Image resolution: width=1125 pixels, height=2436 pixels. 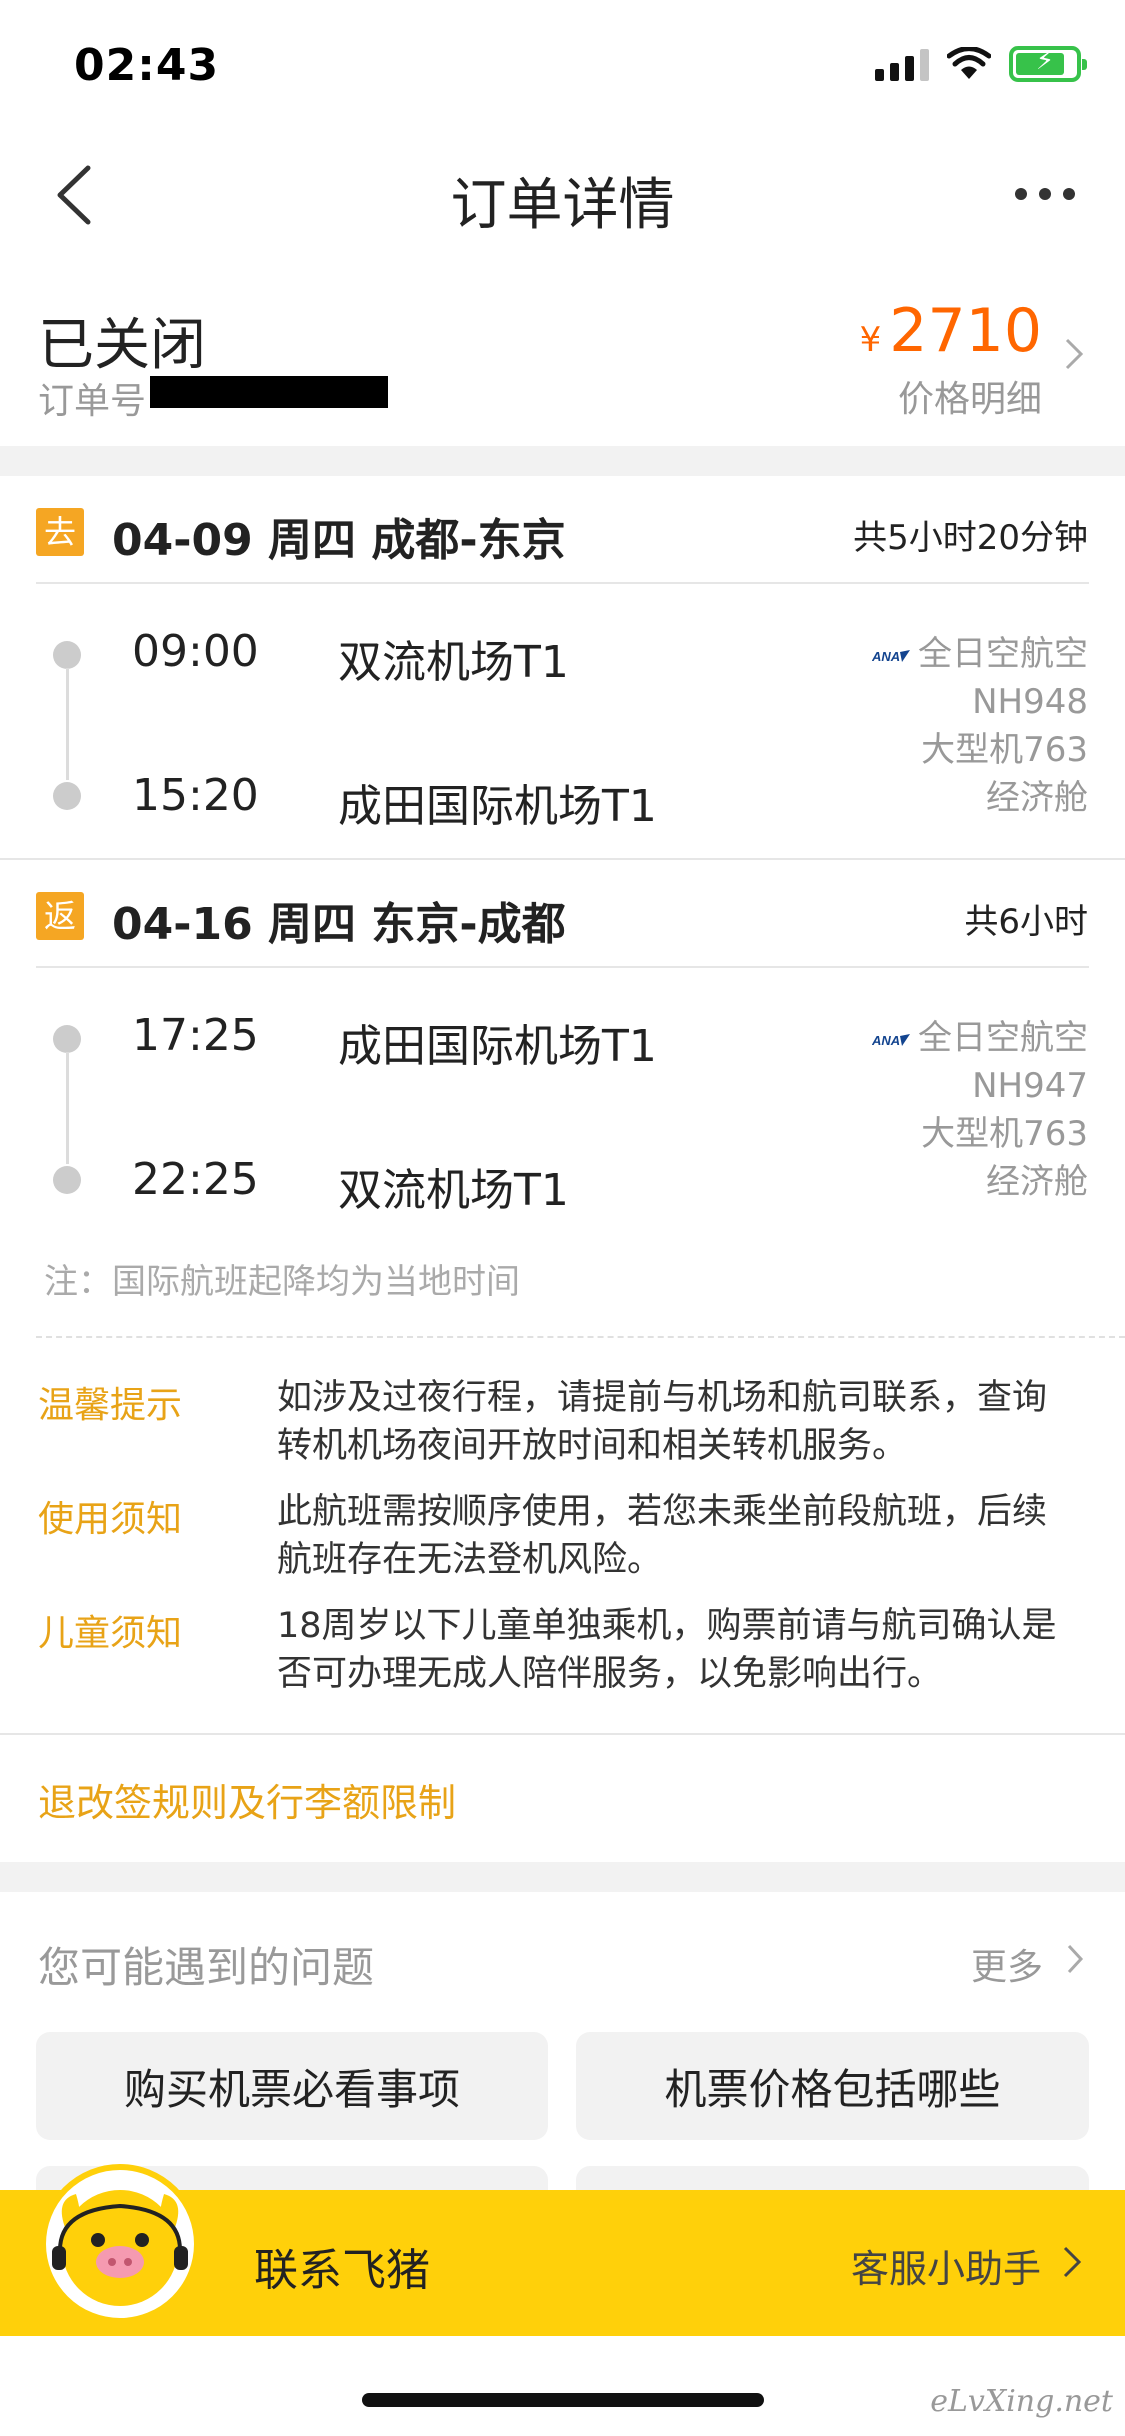 What do you see at coordinates (683, 1536) in the screenshot?
I see `tip-text-usage: 此航班需按顺序使用，若您未乘坐前段航班，后续 航班存在无法登机风险。` at bounding box center [683, 1536].